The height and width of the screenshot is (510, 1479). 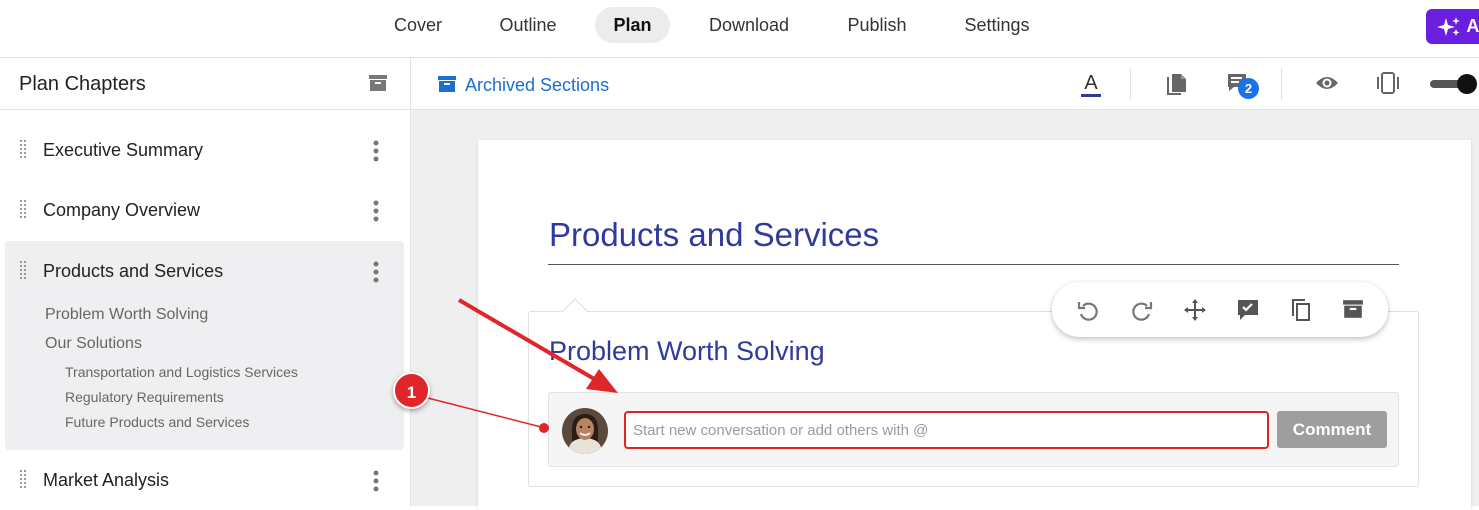 I want to click on pages-icon, so click(x=1177, y=85).